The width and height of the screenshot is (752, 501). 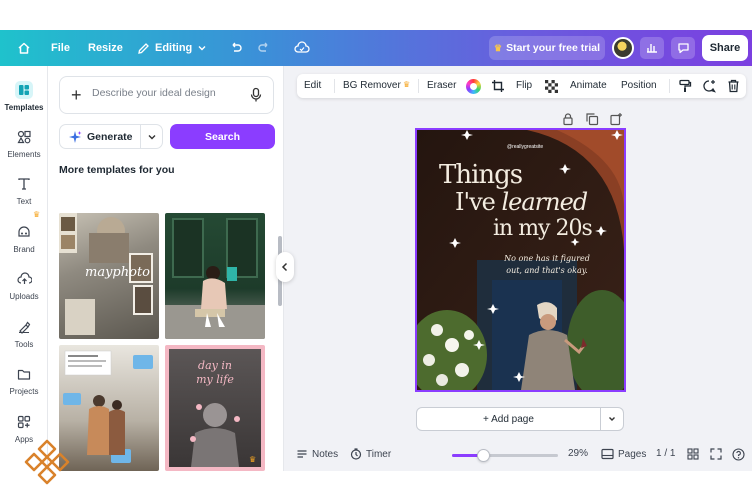 I want to click on design-subtext-line1: No one has it figured, so click(x=547, y=258).